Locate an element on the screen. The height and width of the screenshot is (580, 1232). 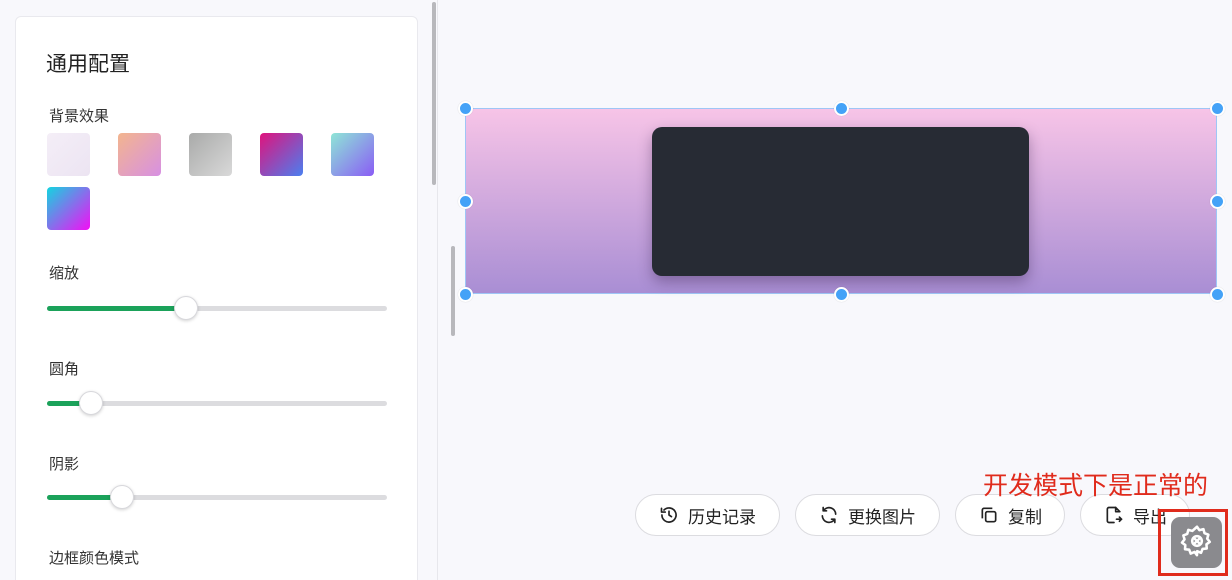
panel-title: 通用配置 is located at coordinates (88, 64).